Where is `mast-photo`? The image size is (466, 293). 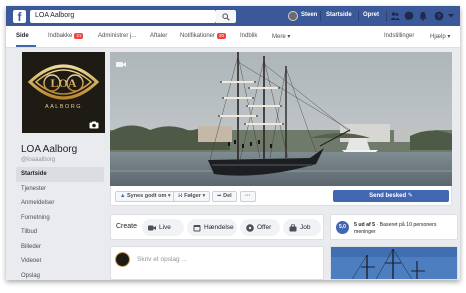
mast-photo is located at coordinates (394, 263).